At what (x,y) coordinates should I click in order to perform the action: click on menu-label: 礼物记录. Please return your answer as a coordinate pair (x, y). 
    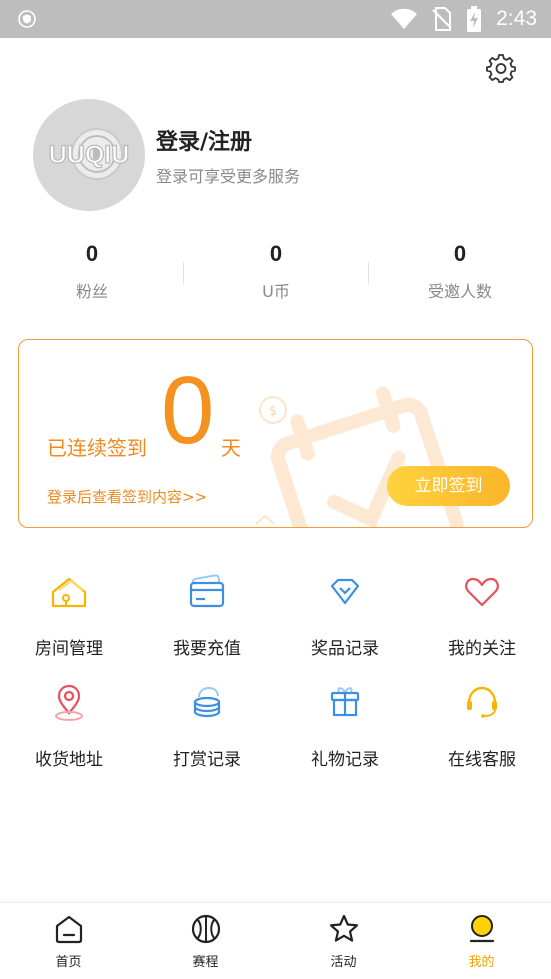
    Looking at the image, I should click on (345, 760).